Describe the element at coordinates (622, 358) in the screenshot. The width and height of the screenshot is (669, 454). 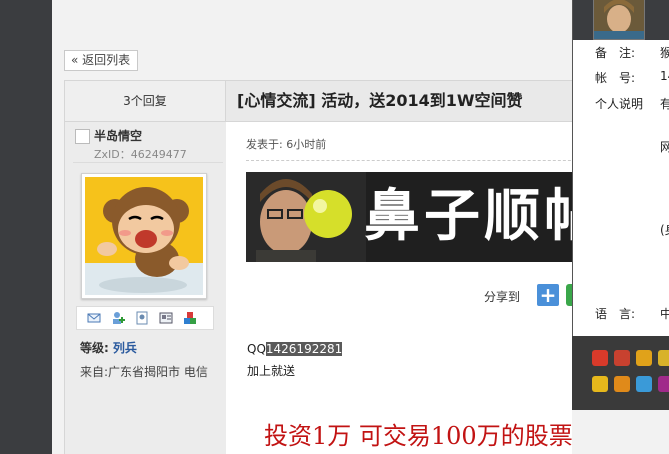
I see `badge-game-icon` at that location.